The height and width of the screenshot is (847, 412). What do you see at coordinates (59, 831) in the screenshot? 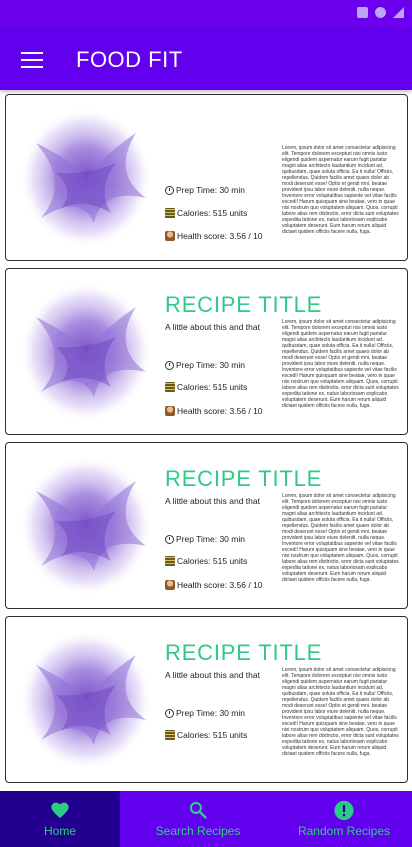
I see `nav-home-label: Home` at bounding box center [59, 831].